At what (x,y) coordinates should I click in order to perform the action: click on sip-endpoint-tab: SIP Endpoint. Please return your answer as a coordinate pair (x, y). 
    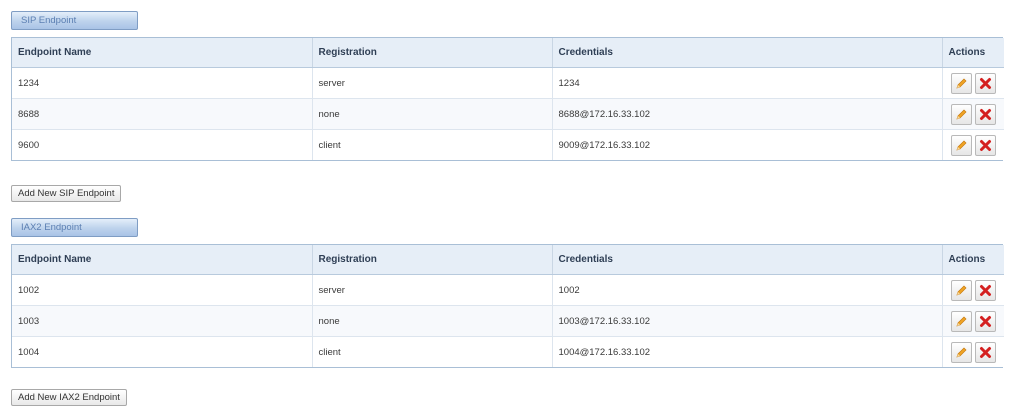
    Looking at the image, I should click on (74, 20).